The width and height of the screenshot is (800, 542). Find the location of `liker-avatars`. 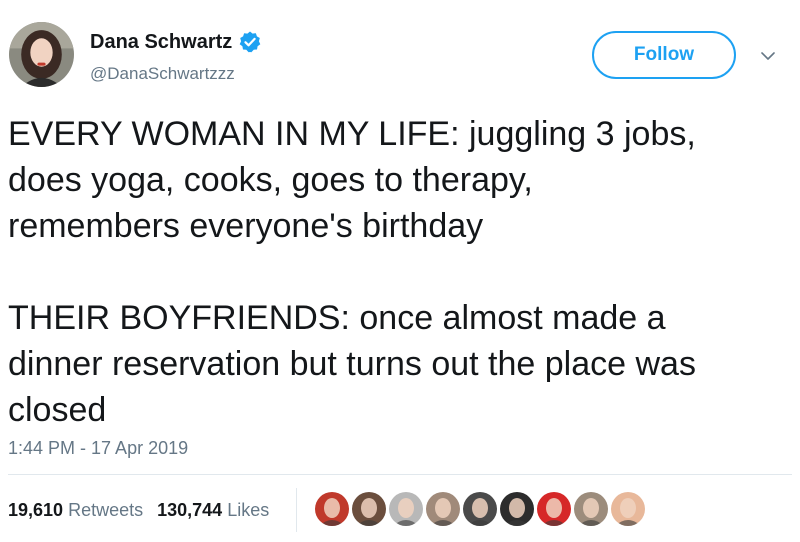

liker-avatars is located at coordinates (480, 509).